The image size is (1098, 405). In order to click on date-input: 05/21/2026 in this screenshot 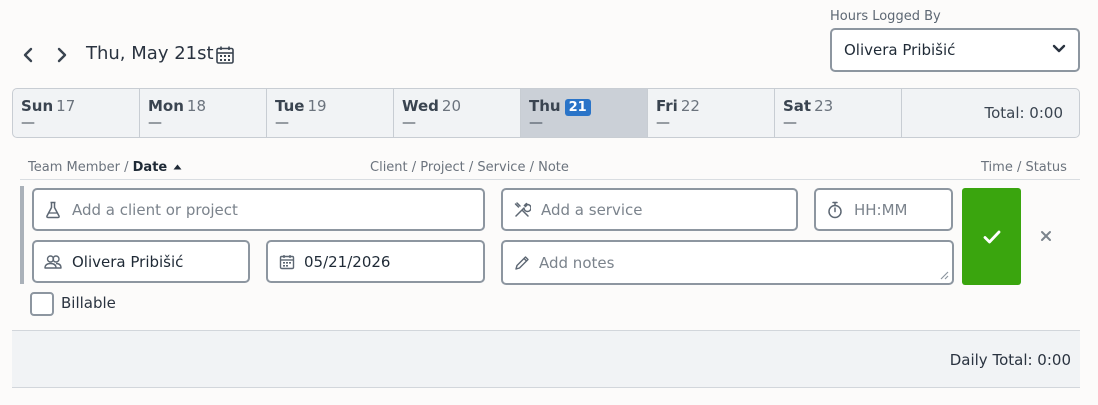, I will do `click(375, 261)`.